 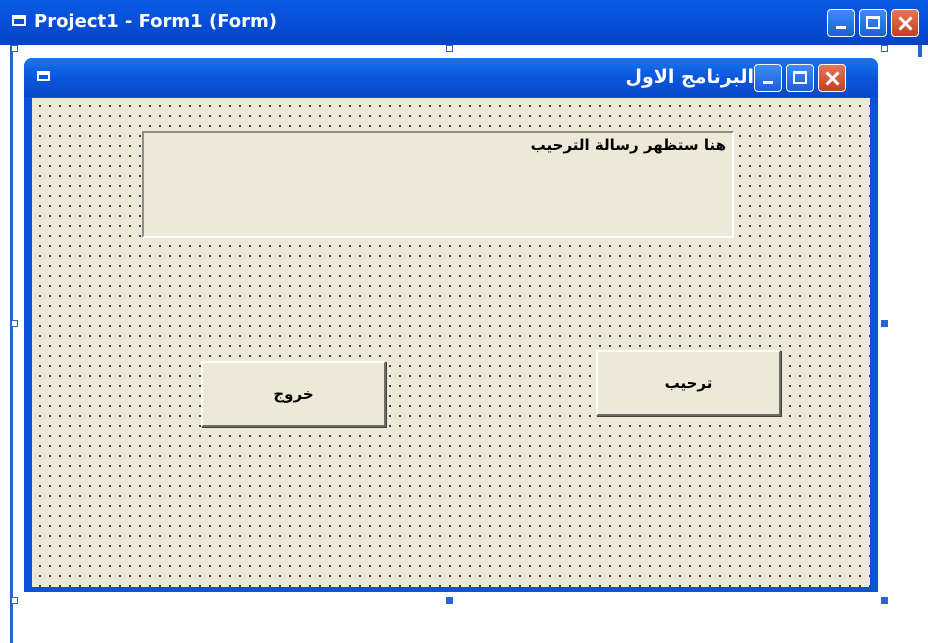 I want to click on form-close-button, so click(x=832, y=78).